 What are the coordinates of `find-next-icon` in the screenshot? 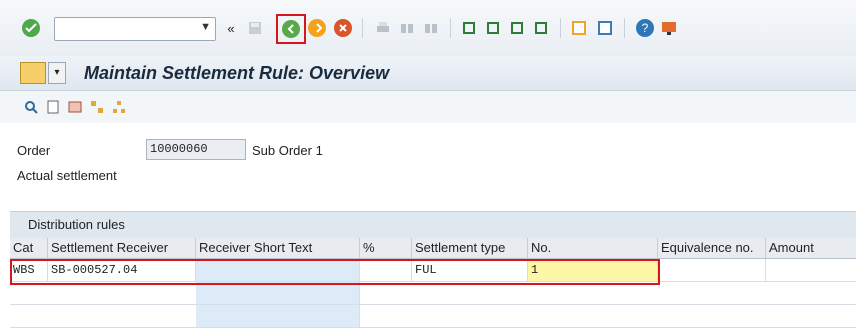 It's located at (431, 28).